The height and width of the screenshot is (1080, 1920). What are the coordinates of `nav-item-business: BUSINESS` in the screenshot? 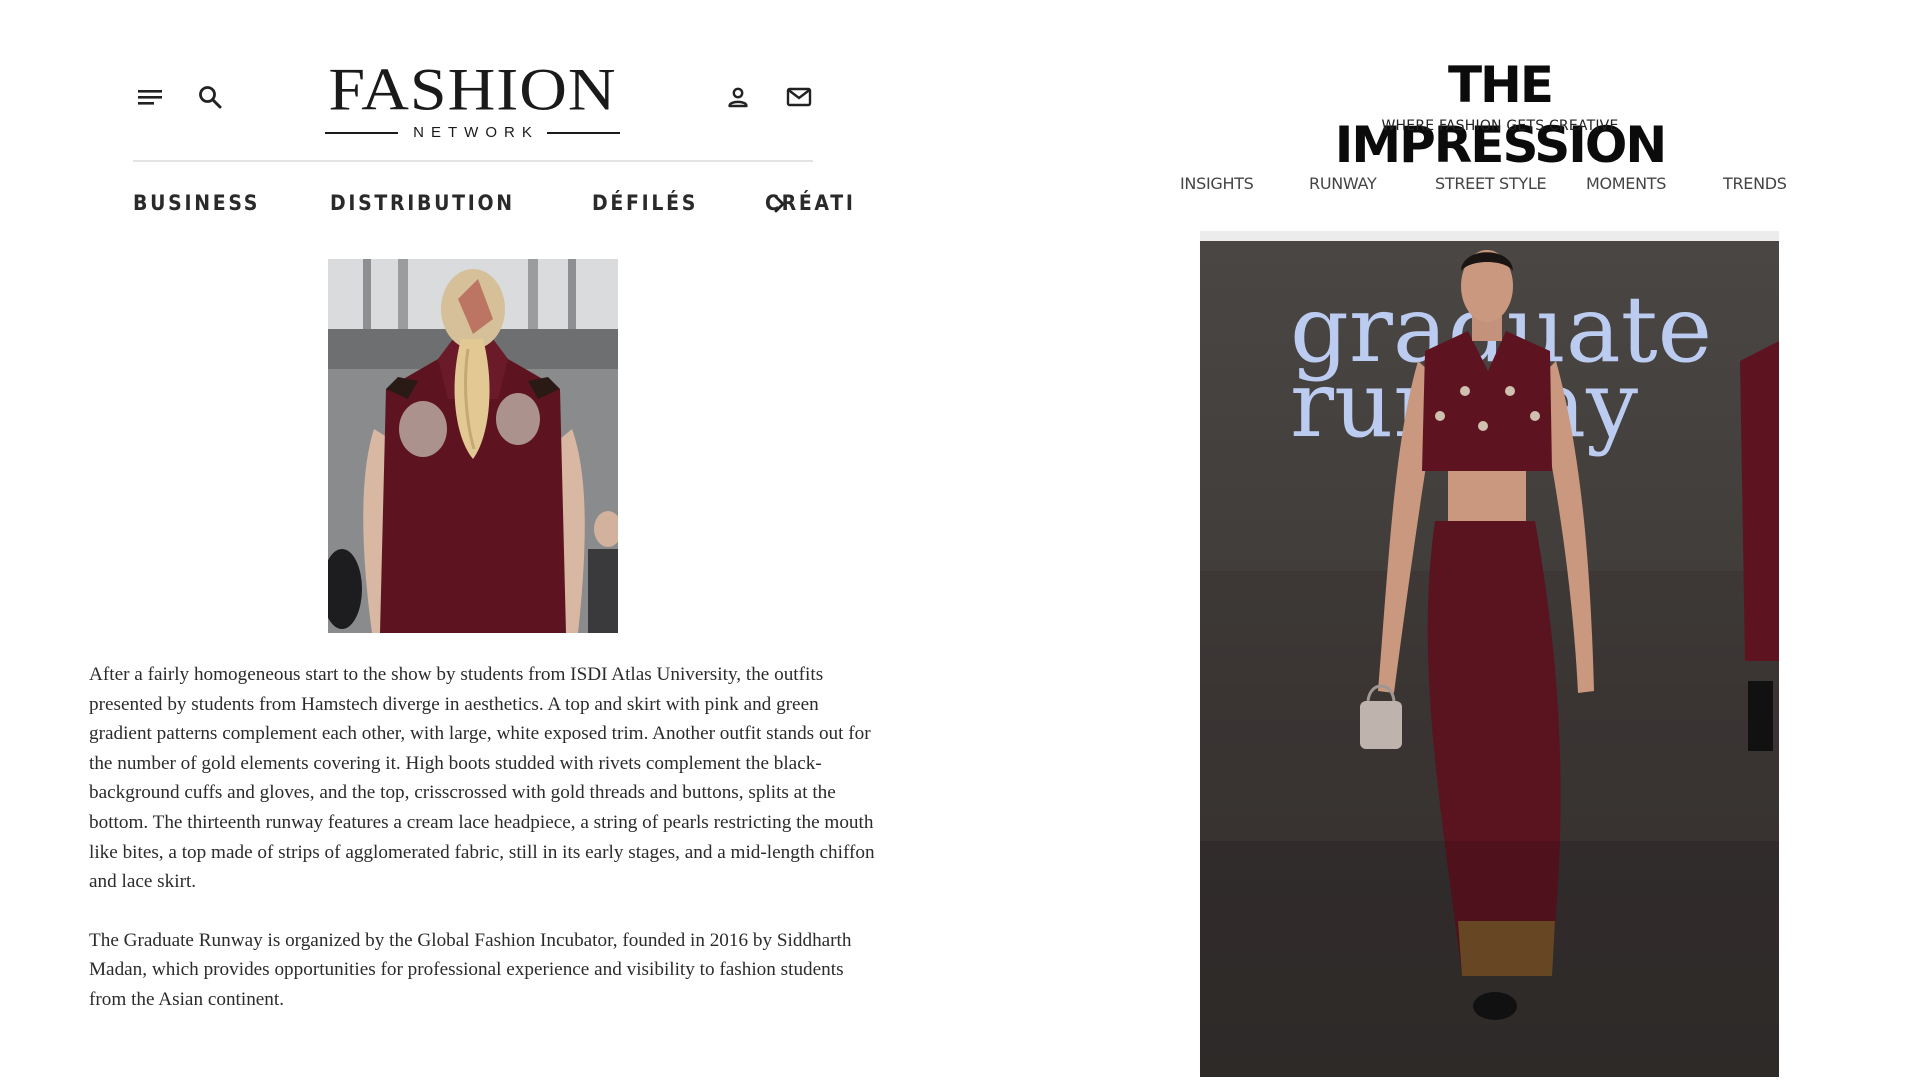 It's located at (196, 203).